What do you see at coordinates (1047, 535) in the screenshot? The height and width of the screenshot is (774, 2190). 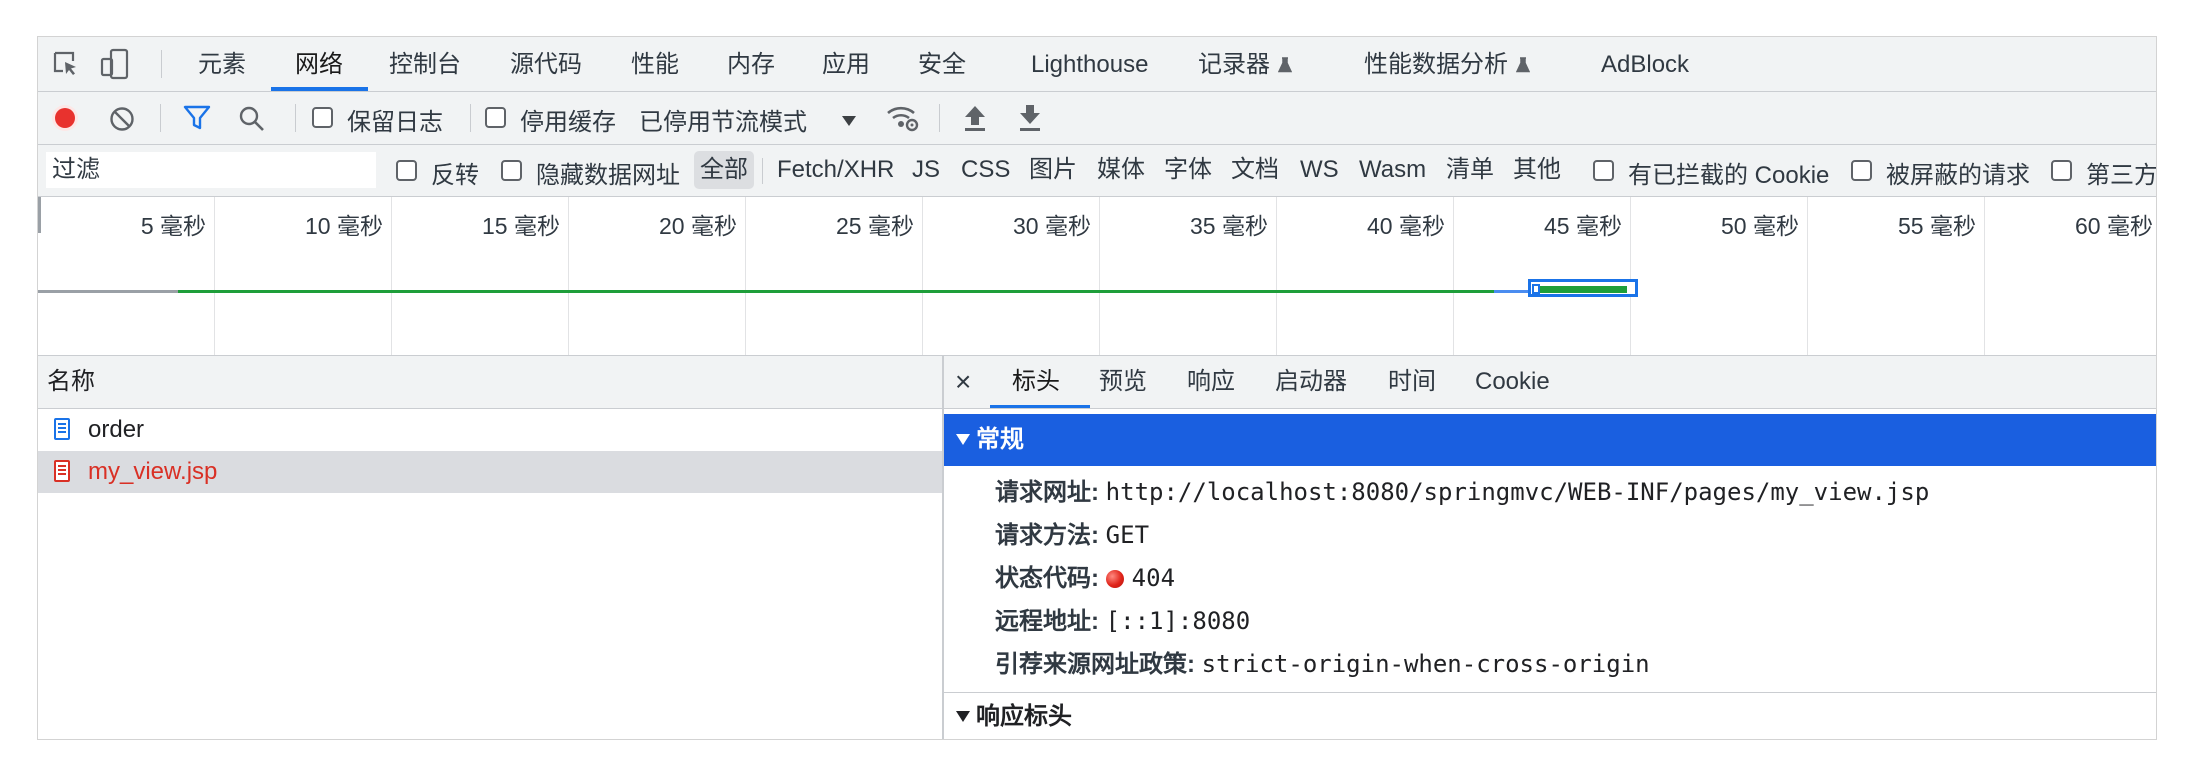 I see `header-key: 请求方法:` at bounding box center [1047, 535].